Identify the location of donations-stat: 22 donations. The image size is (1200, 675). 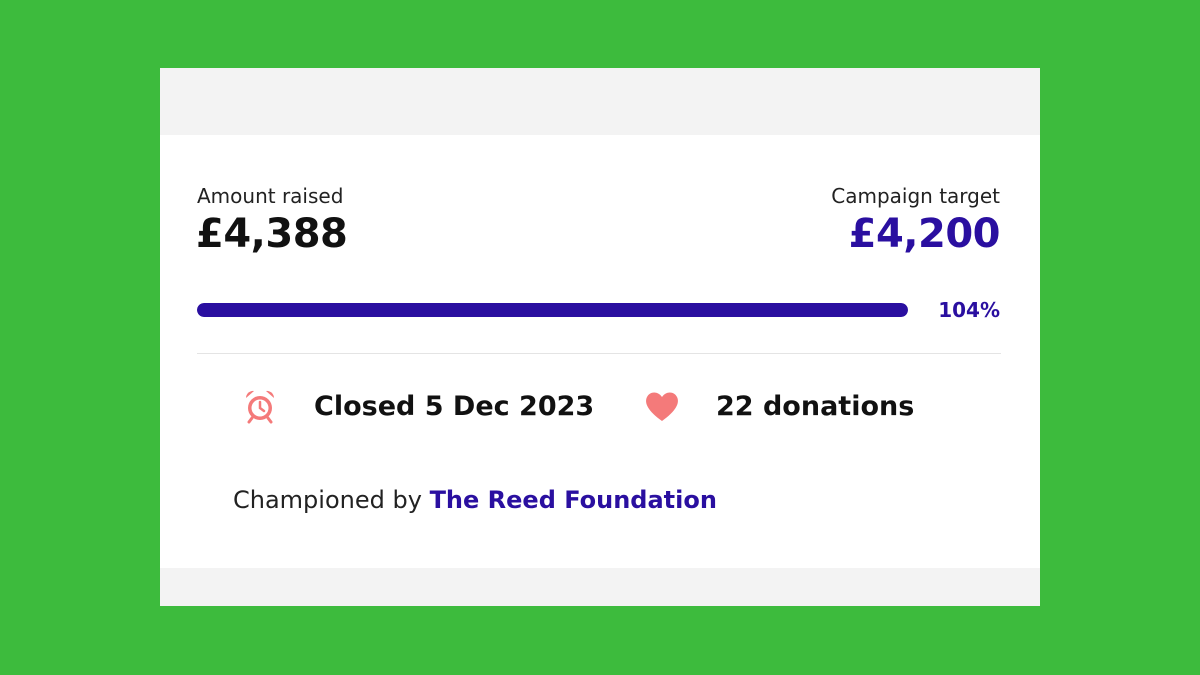
(778, 406).